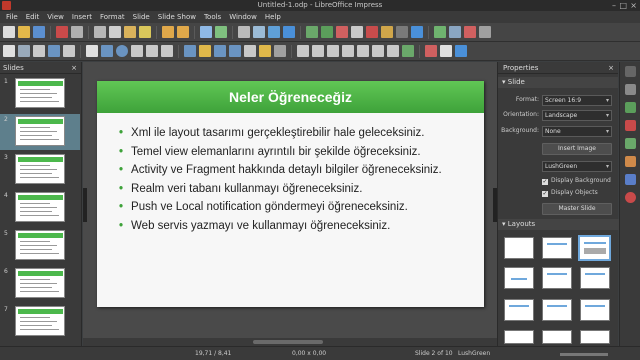 This screenshot has width=640, height=360. I want to click on new-document-icon, so click(9, 32).